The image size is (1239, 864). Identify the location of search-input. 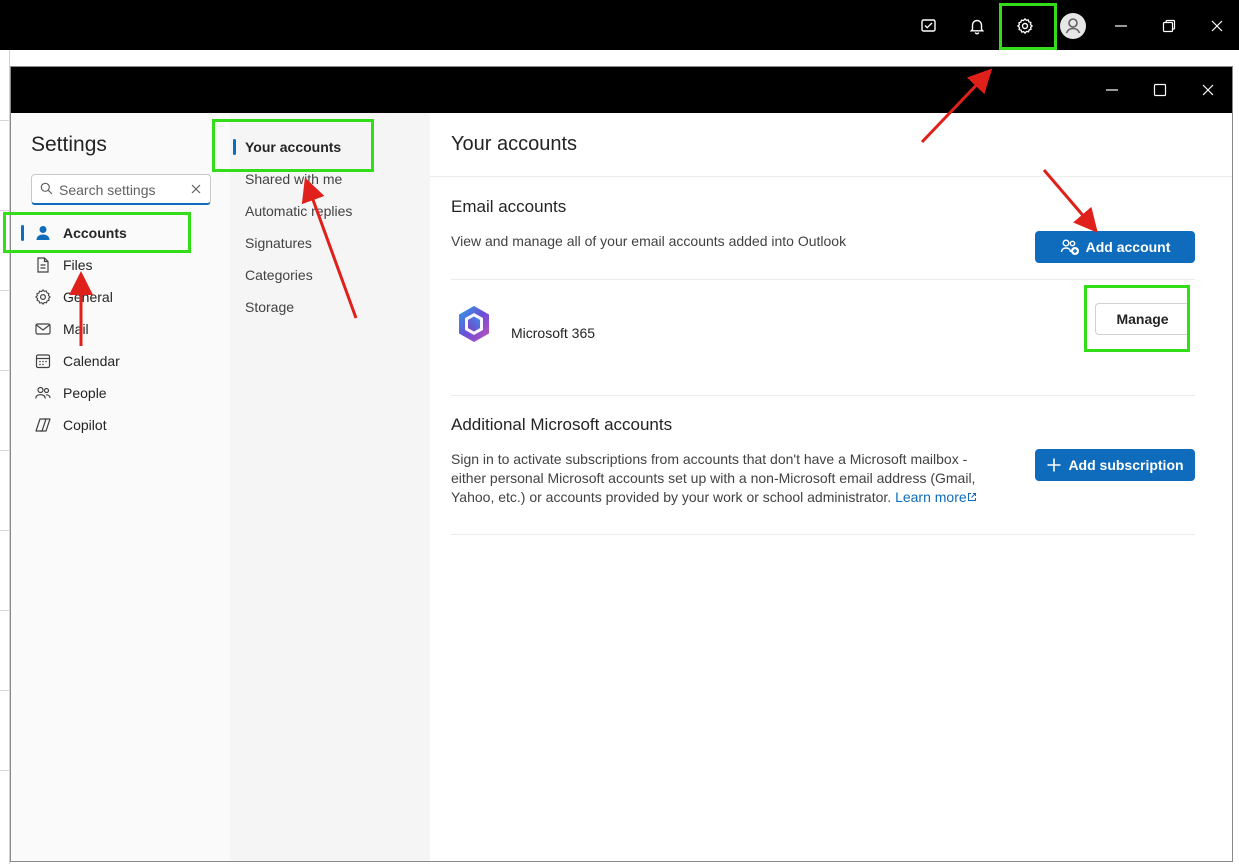
(121, 190).